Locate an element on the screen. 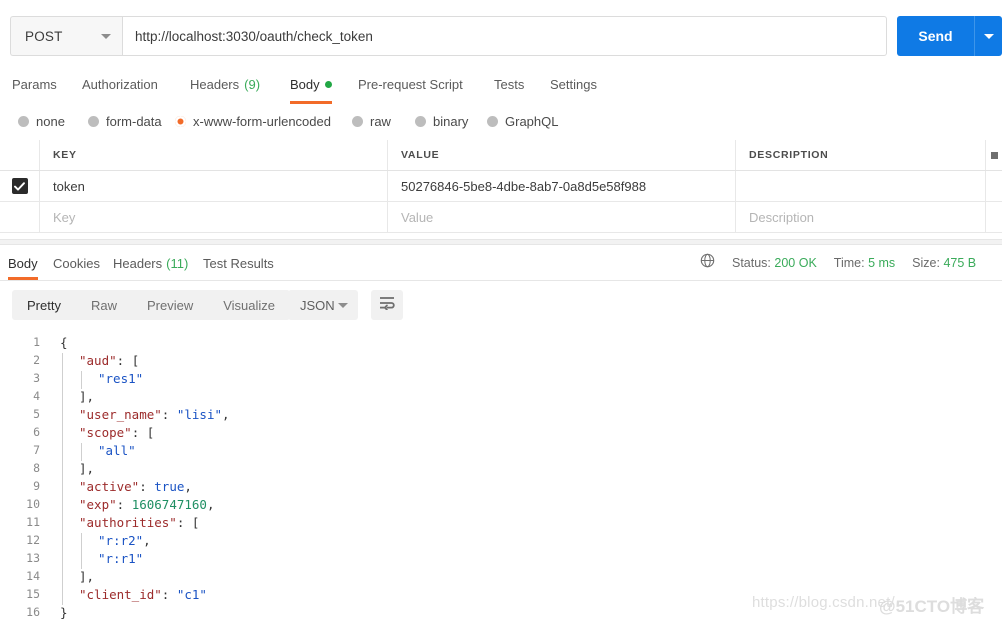 This screenshot has height=622, width=1002. code-line-number: 11 is located at coordinates (33, 522).